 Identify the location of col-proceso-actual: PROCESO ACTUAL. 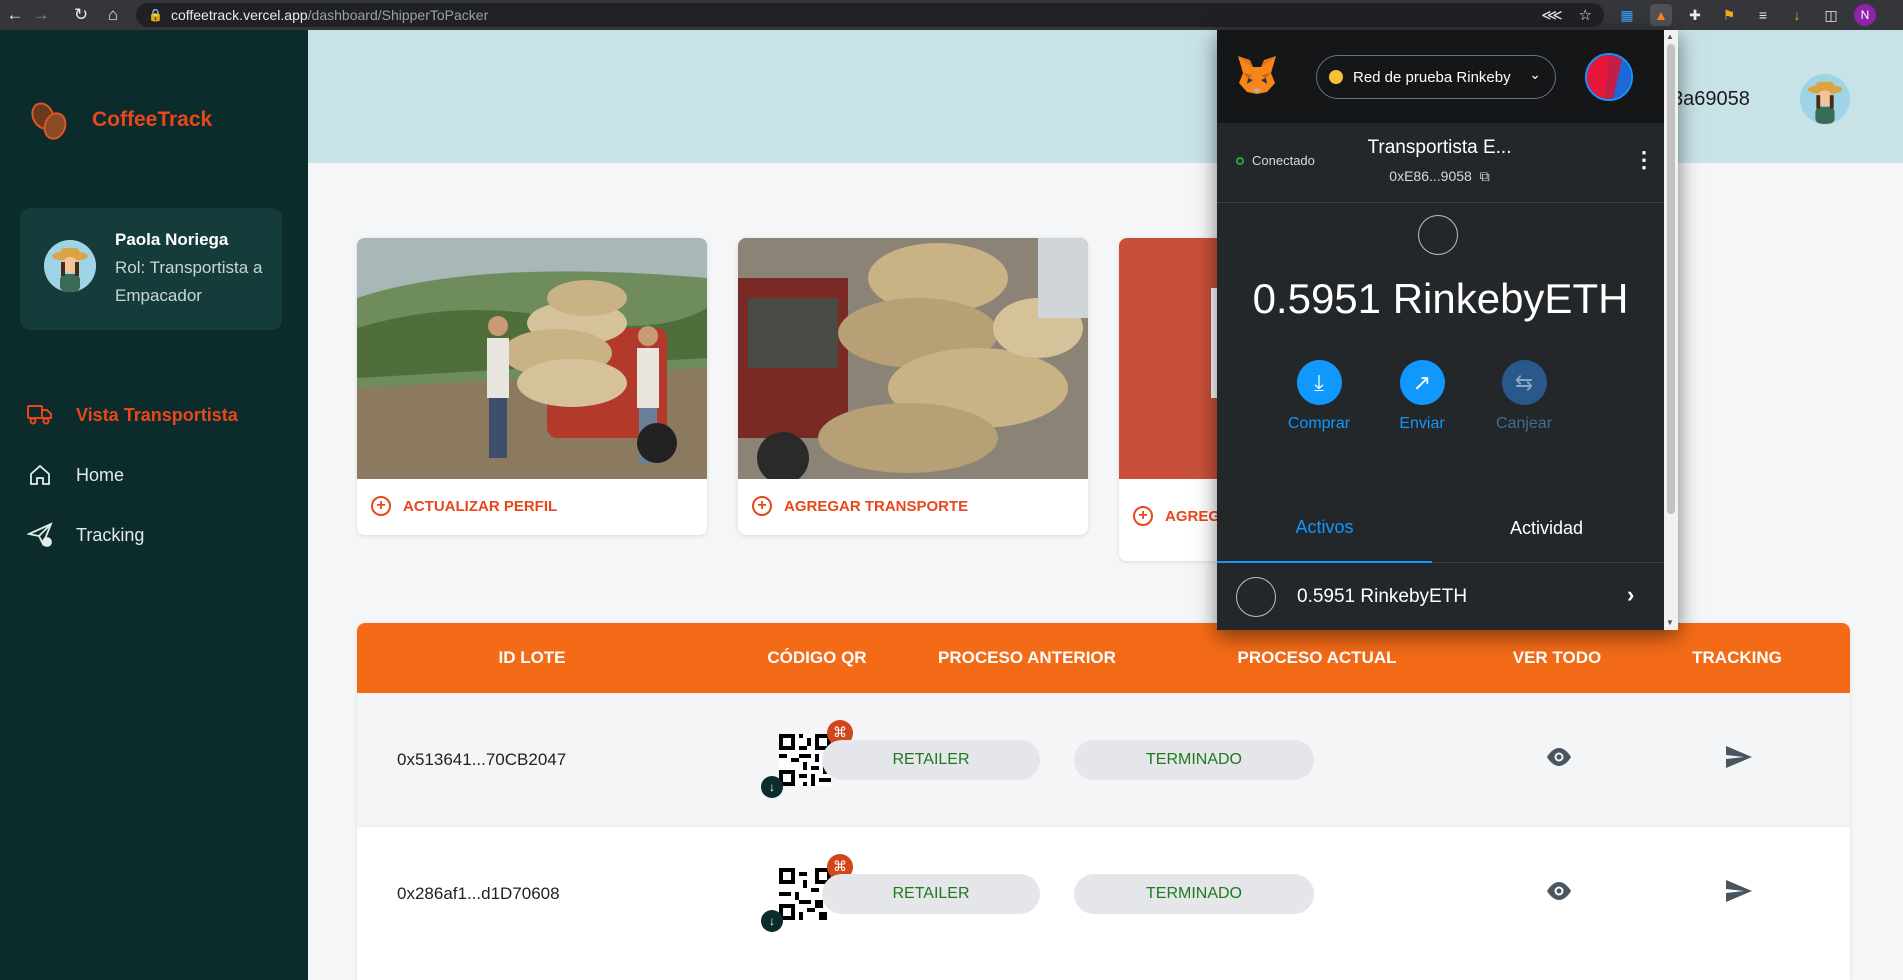
(1317, 657).